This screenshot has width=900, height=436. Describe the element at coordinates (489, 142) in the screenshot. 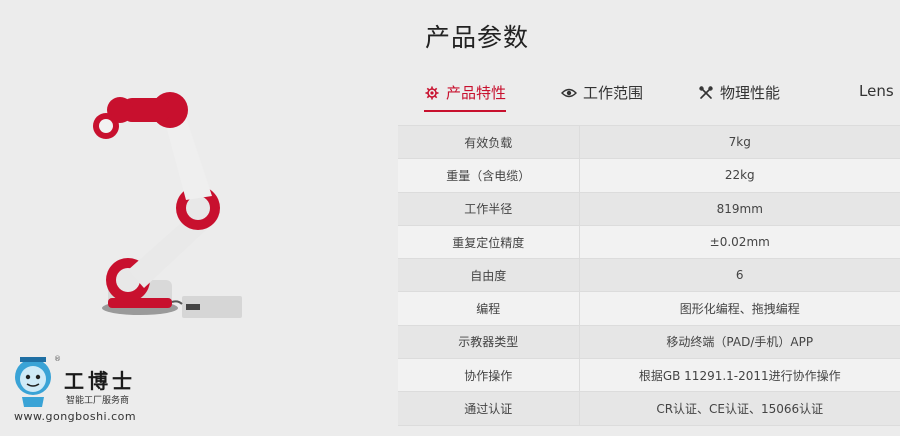

I see `spec-key: 有效负载` at that location.